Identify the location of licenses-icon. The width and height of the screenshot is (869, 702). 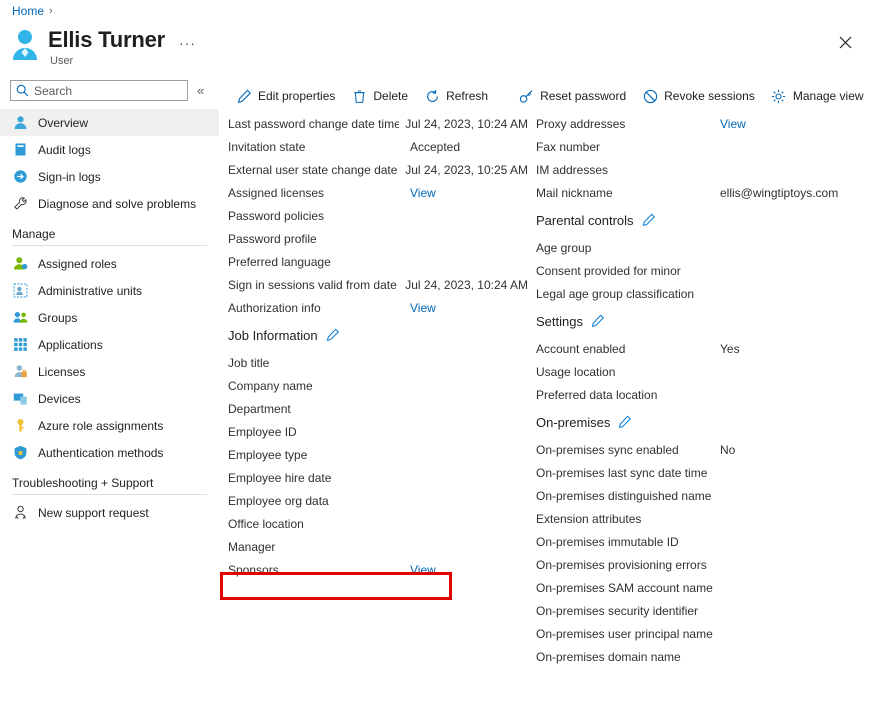
(20, 372).